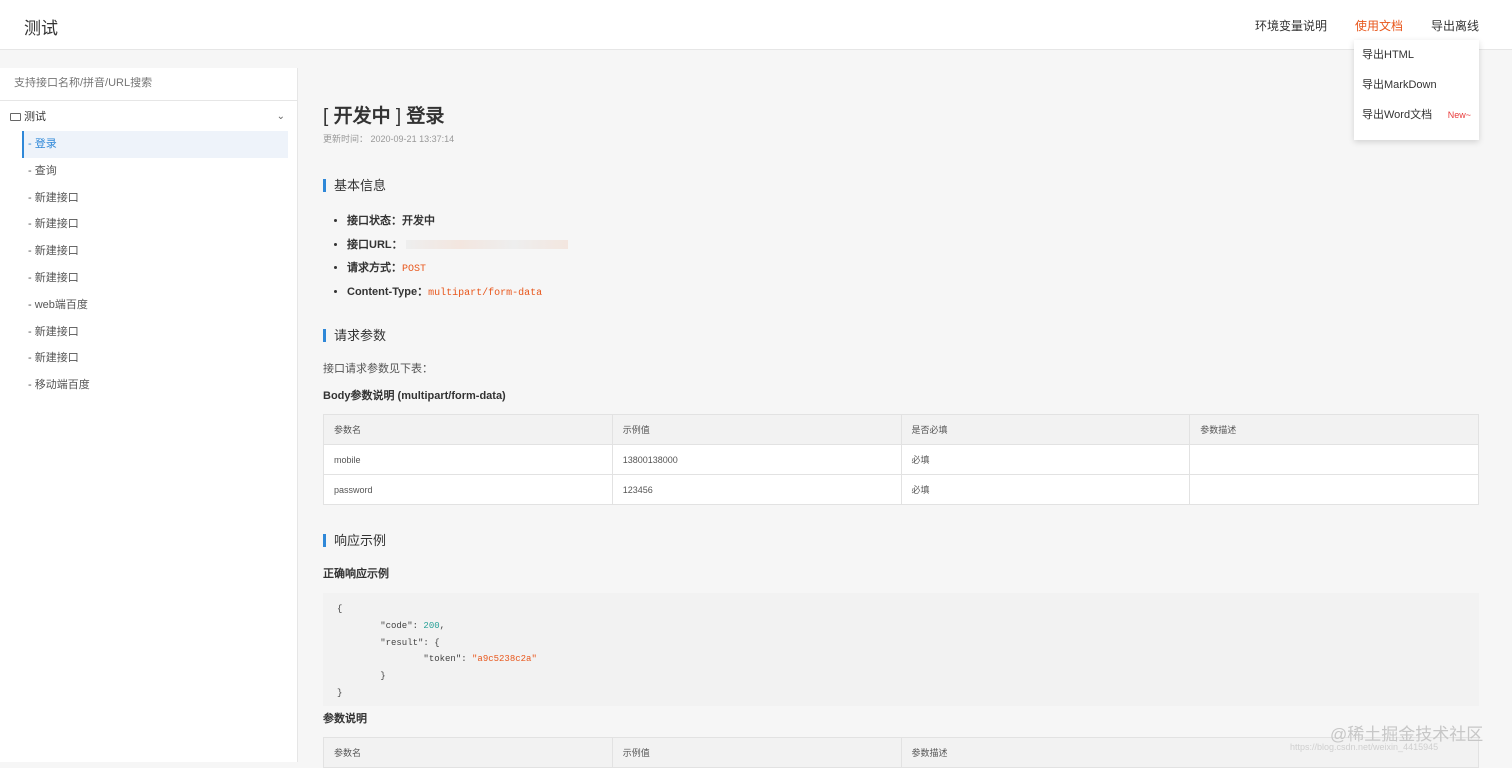 This screenshot has height=768, width=1512. What do you see at coordinates (155, 144) in the screenshot?
I see `sidebar-item: - 登录` at bounding box center [155, 144].